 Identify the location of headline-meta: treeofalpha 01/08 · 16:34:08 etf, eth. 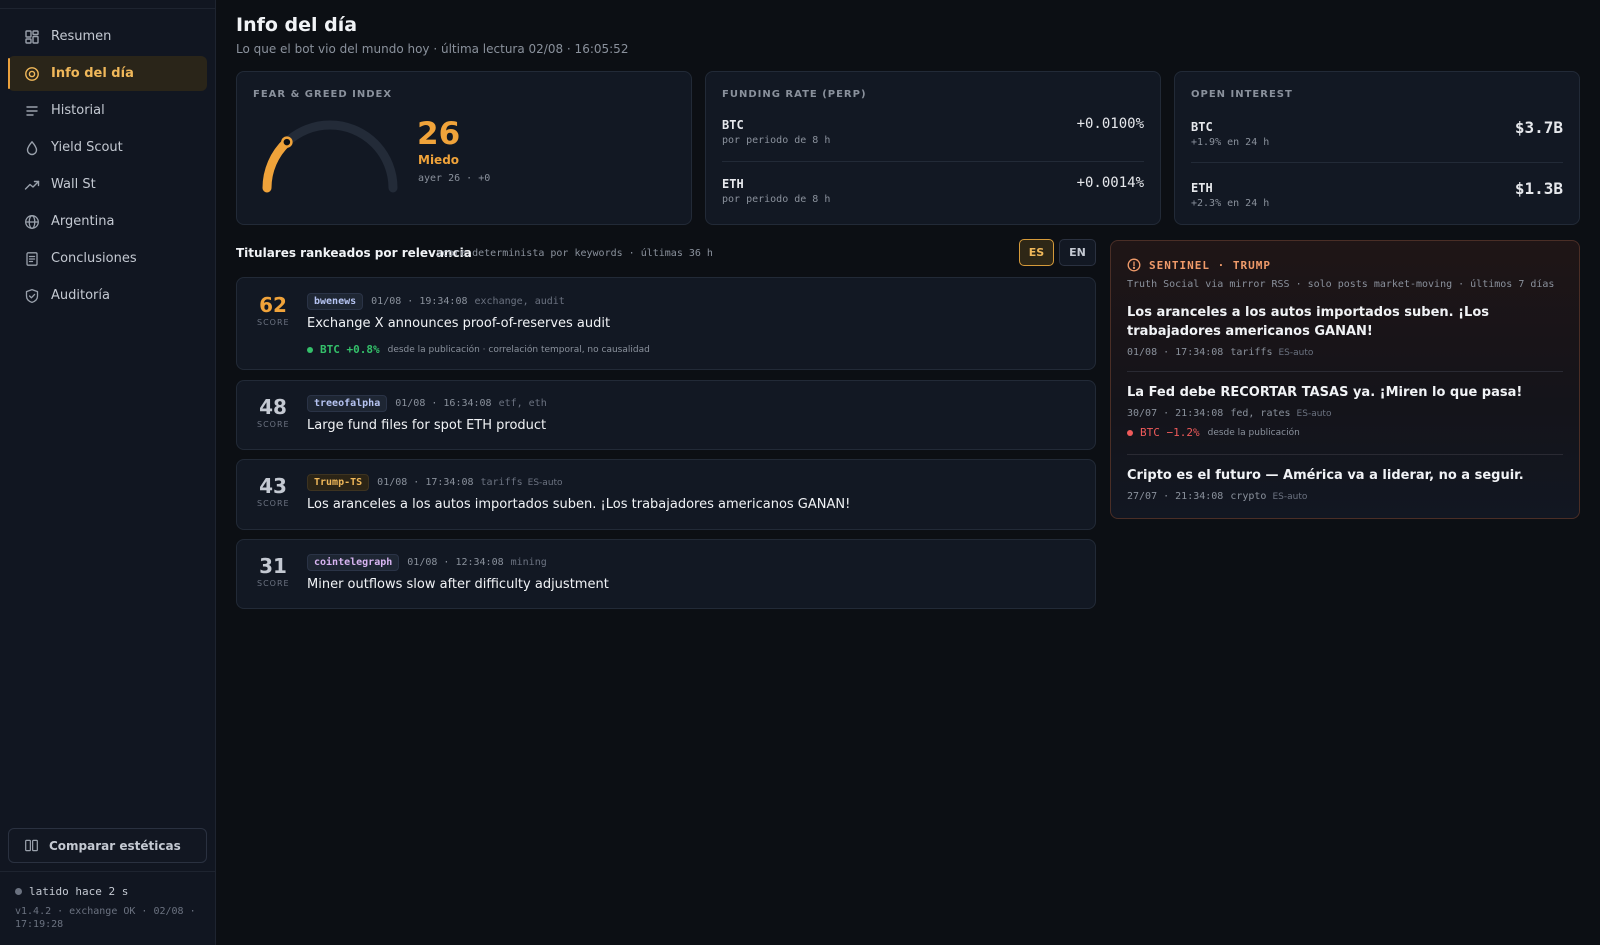
(427, 403).